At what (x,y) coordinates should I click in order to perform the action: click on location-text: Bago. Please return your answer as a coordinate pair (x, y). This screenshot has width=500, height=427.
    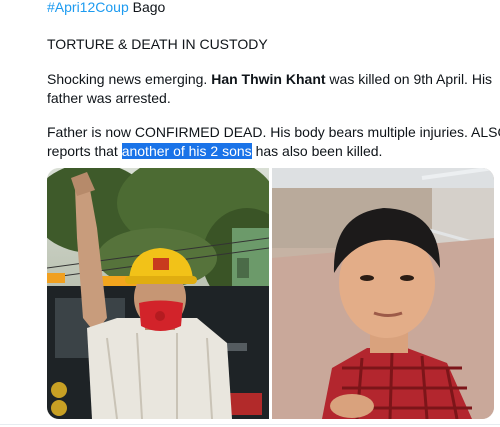
    Looking at the image, I should click on (149, 7).